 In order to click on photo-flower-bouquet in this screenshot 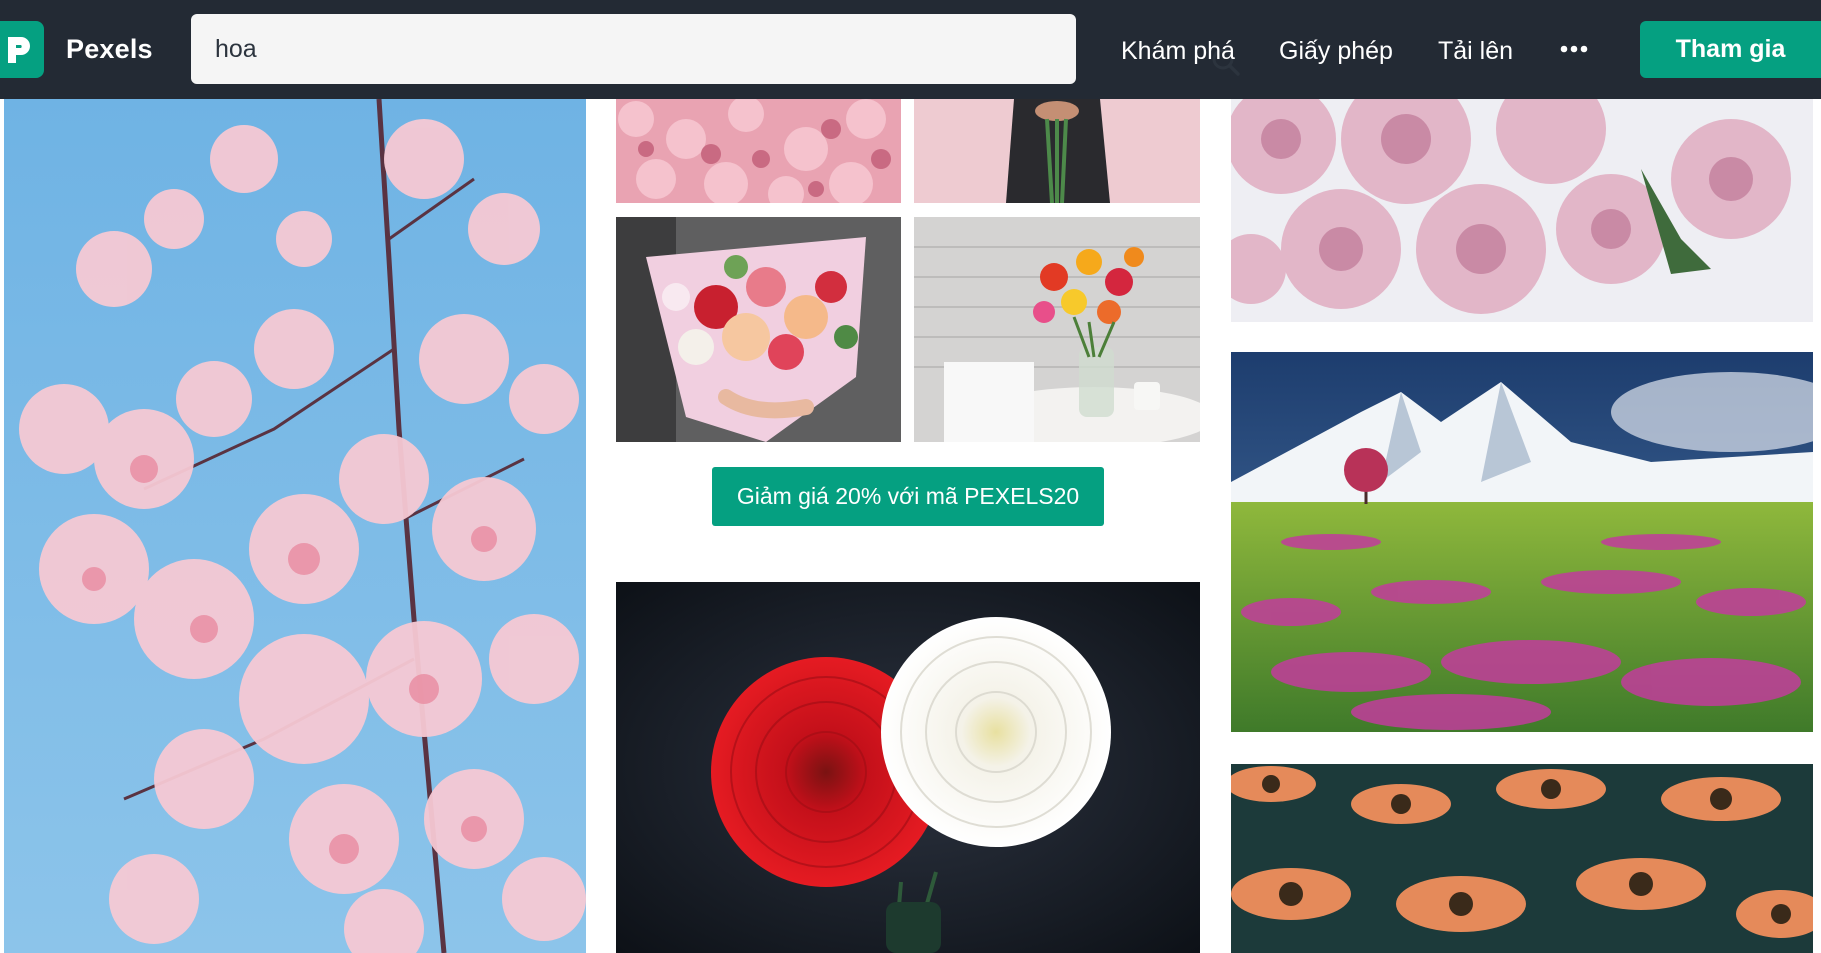, I will do `click(758, 329)`.